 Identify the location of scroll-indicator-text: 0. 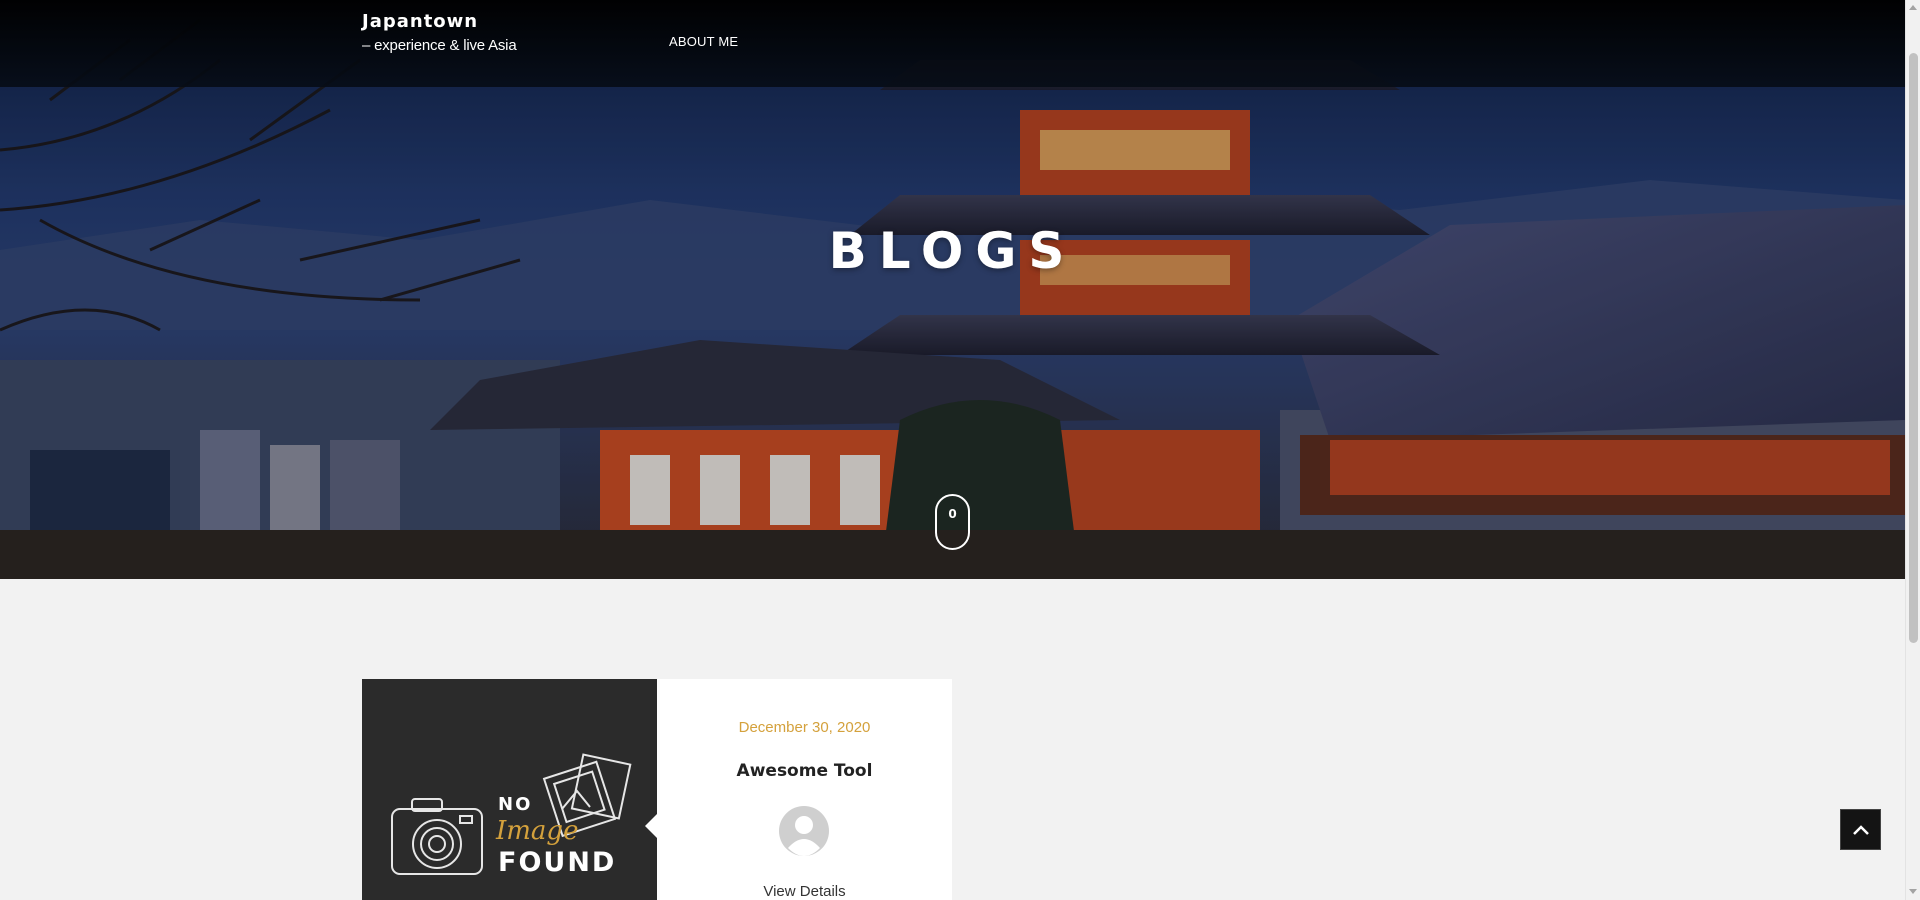
(952, 514).